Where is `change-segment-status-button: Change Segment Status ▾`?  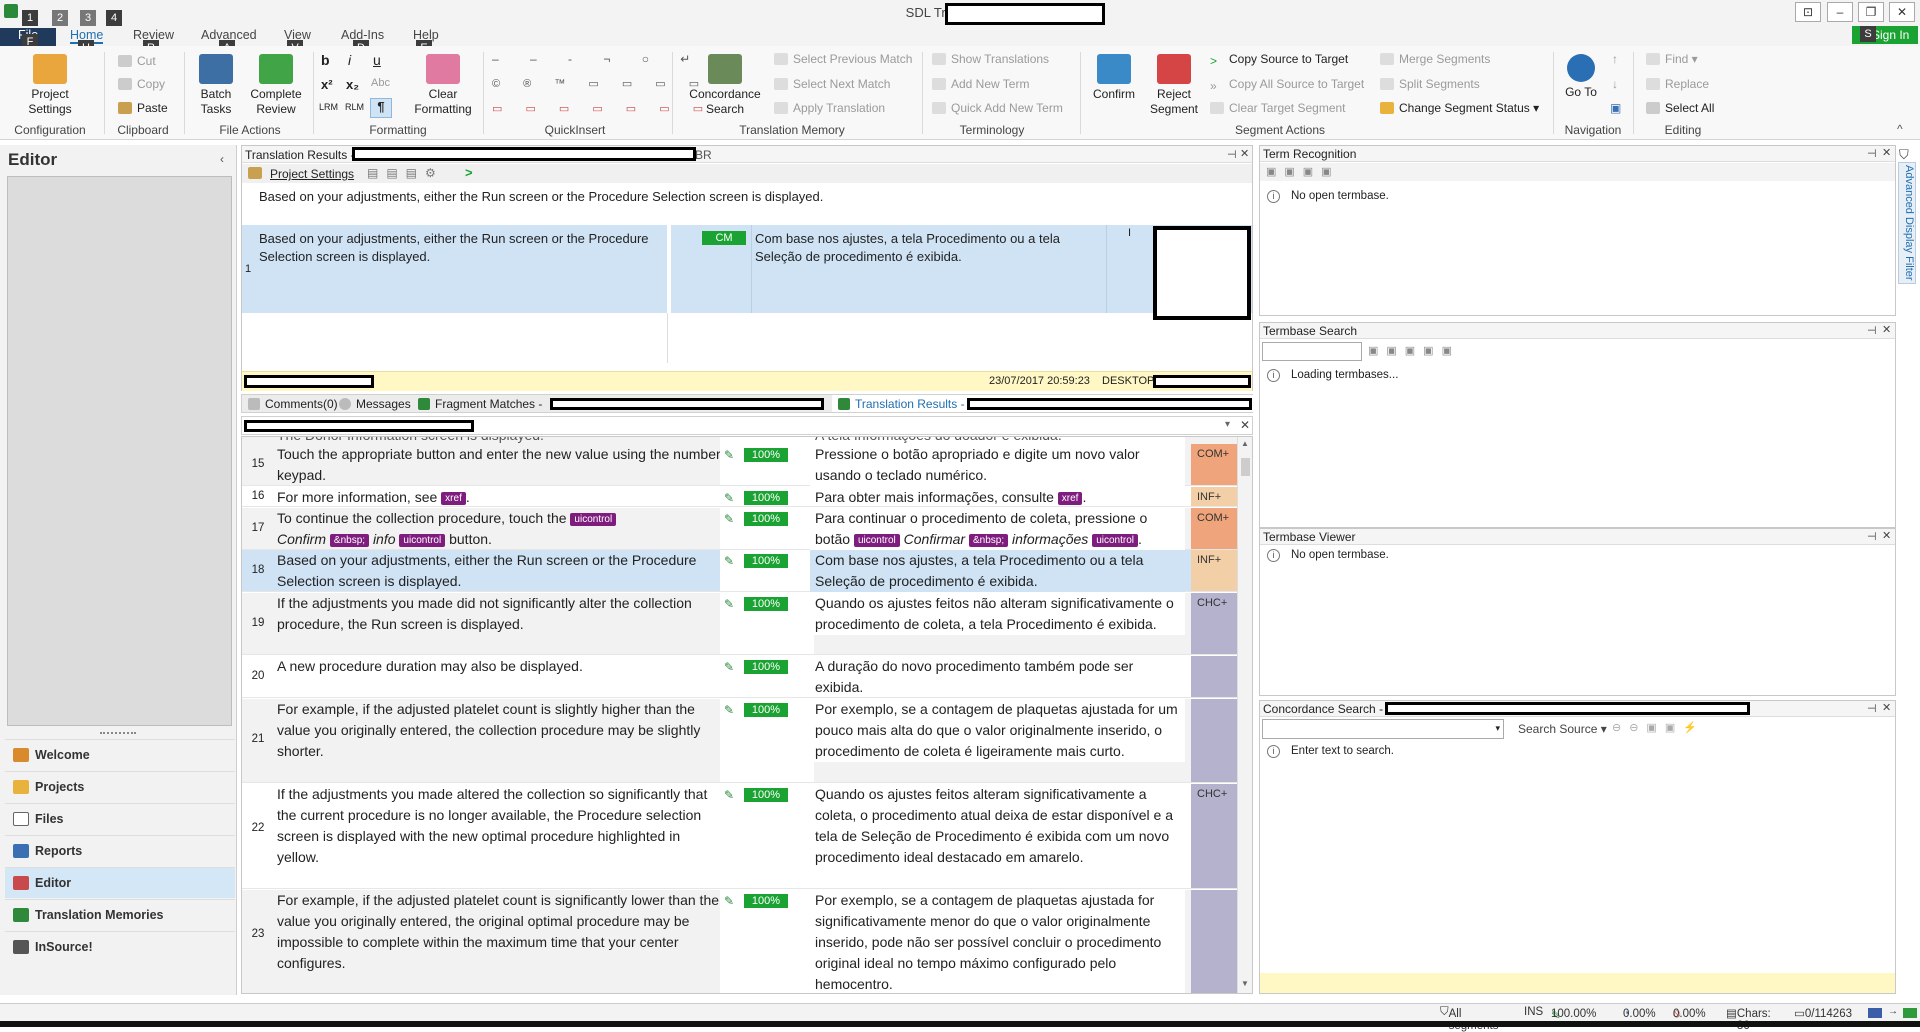
change-segment-status-button: Change Segment Status ▾ is located at coordinates (1459, 108).